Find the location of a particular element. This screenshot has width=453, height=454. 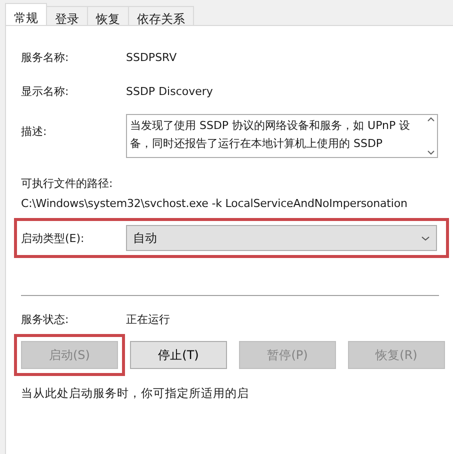

startup-type-dropdown: 自动 is located at coordinates (281, 238).